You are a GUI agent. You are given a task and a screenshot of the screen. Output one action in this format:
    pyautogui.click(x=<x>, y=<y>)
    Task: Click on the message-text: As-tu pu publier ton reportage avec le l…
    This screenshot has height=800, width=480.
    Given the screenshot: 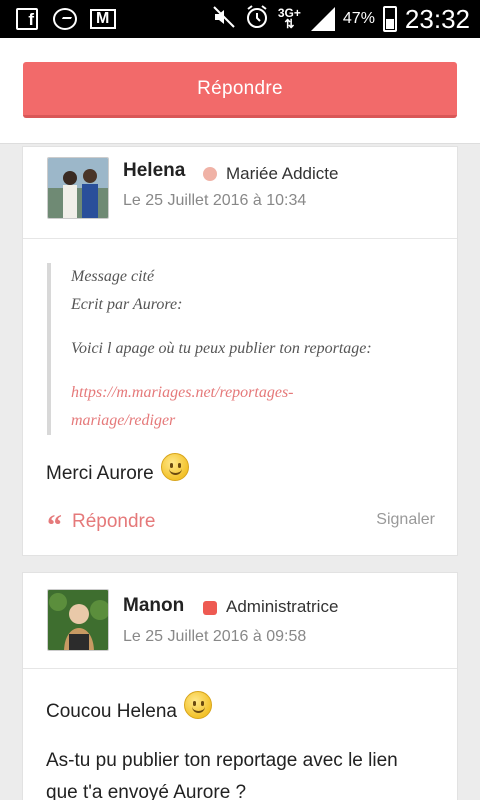 What is the action you would take?
    pyautogui.click(x=222, y=760)
    